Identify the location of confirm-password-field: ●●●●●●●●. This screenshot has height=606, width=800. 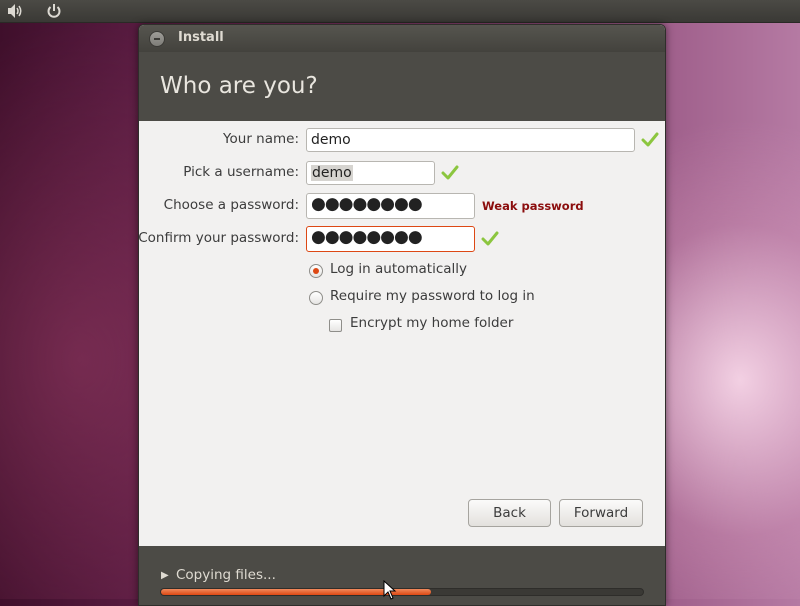
(390, 239).